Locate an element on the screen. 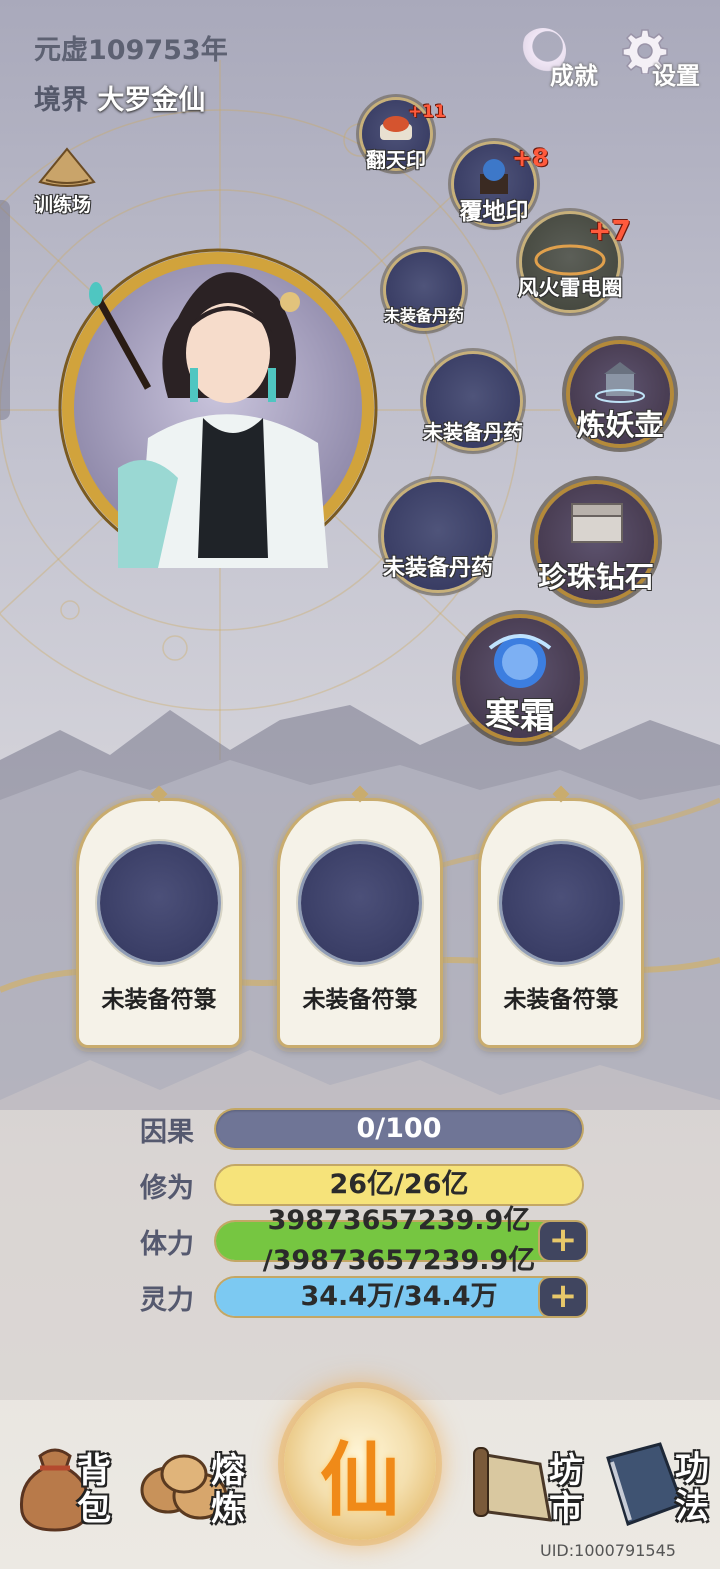 The height and width of the screenshot is (1569, 720). settings-button: 设置 is located at coordinates (662, 59).